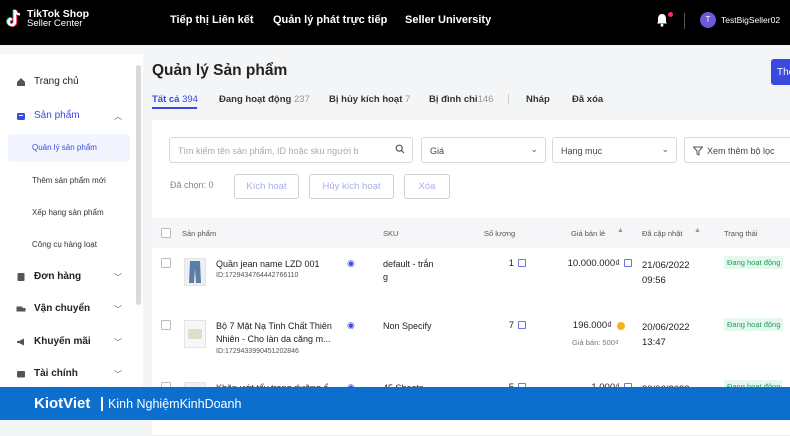 The width and height of the screenshot is (790, 436). I want to click on chevron-up-icon: ︿, so click(118, 116).